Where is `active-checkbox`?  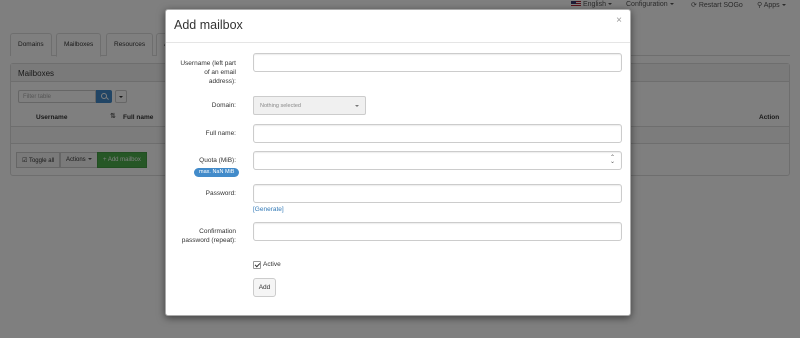 active-checkbox is located at coordinates (257, 265).